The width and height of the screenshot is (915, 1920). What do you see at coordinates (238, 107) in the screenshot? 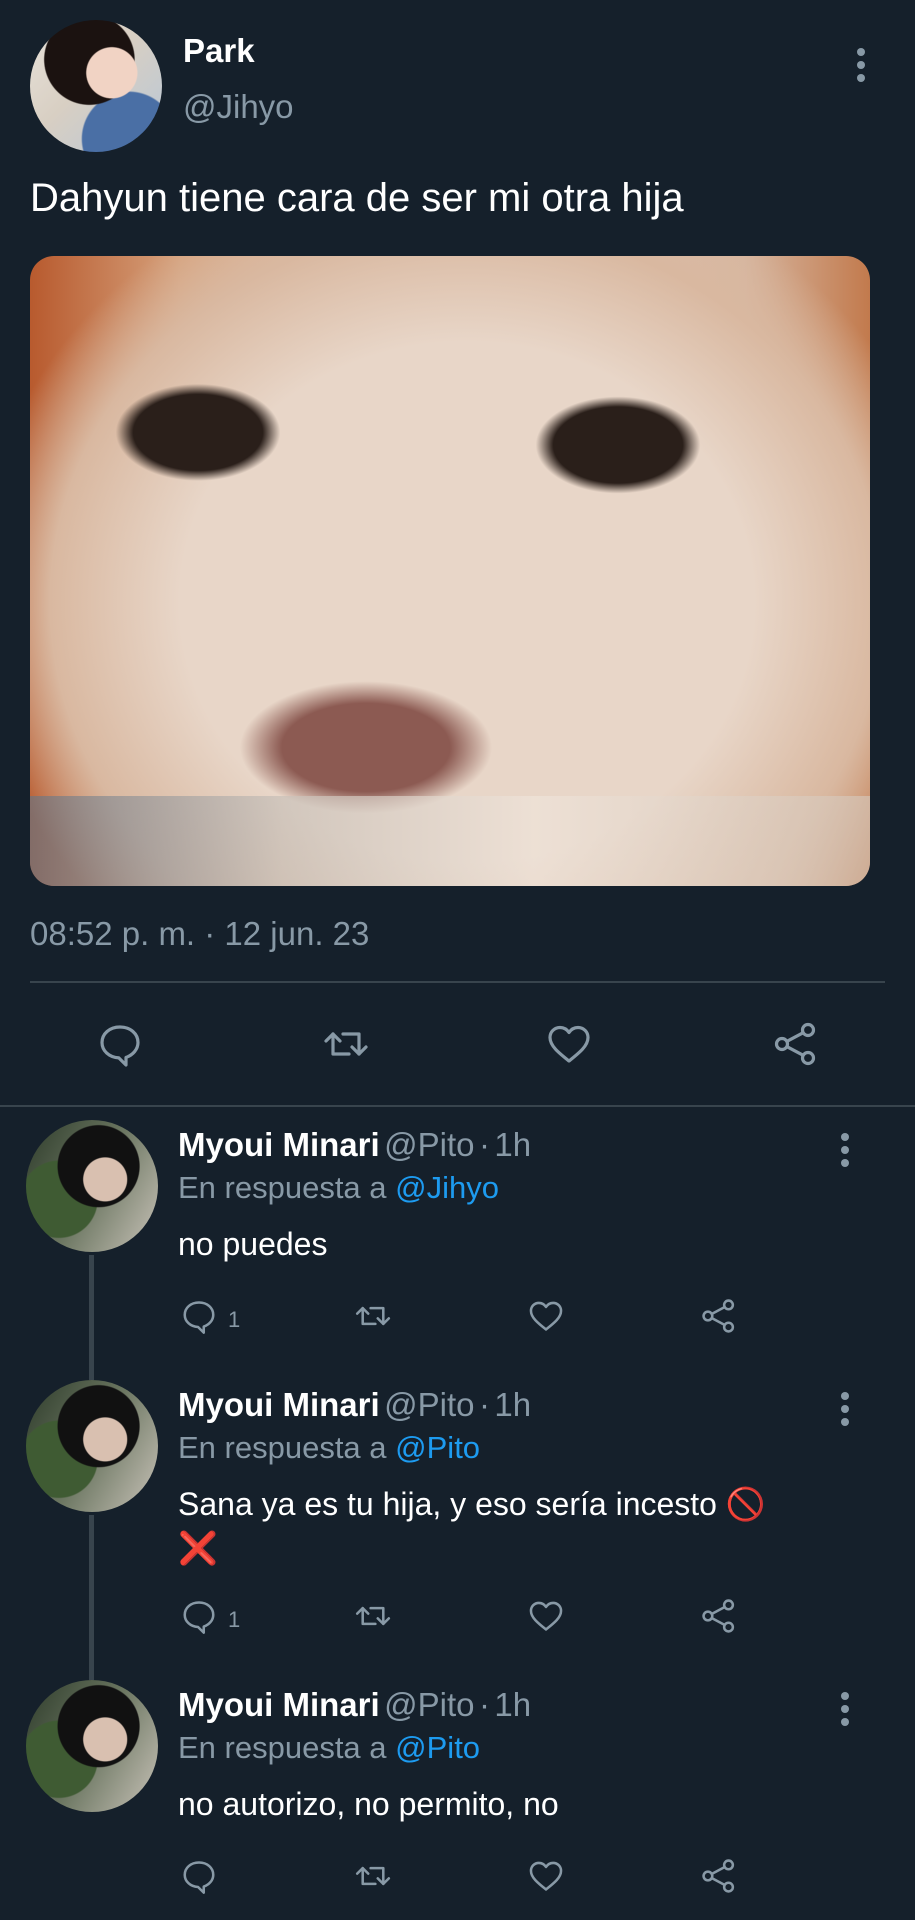
I see `author-handle: @Jihyo` at bounding box center [238, 107].